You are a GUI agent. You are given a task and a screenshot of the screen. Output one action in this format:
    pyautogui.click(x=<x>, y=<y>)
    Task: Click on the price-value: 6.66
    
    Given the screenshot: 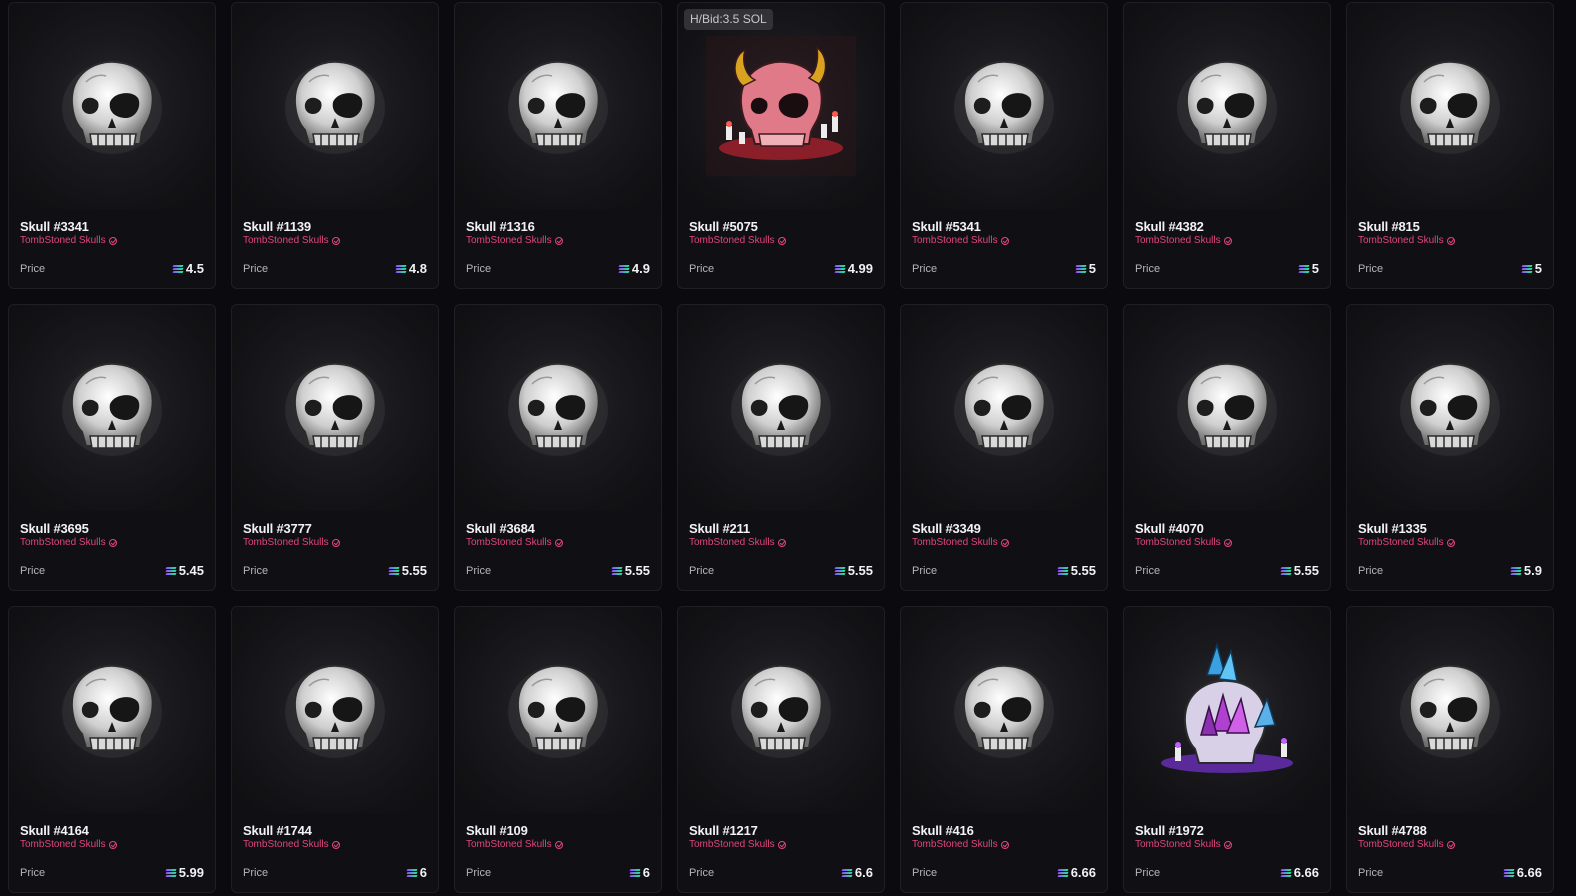 What is the action you would take?
    pyautogui.click(x=1522, y=872)
    